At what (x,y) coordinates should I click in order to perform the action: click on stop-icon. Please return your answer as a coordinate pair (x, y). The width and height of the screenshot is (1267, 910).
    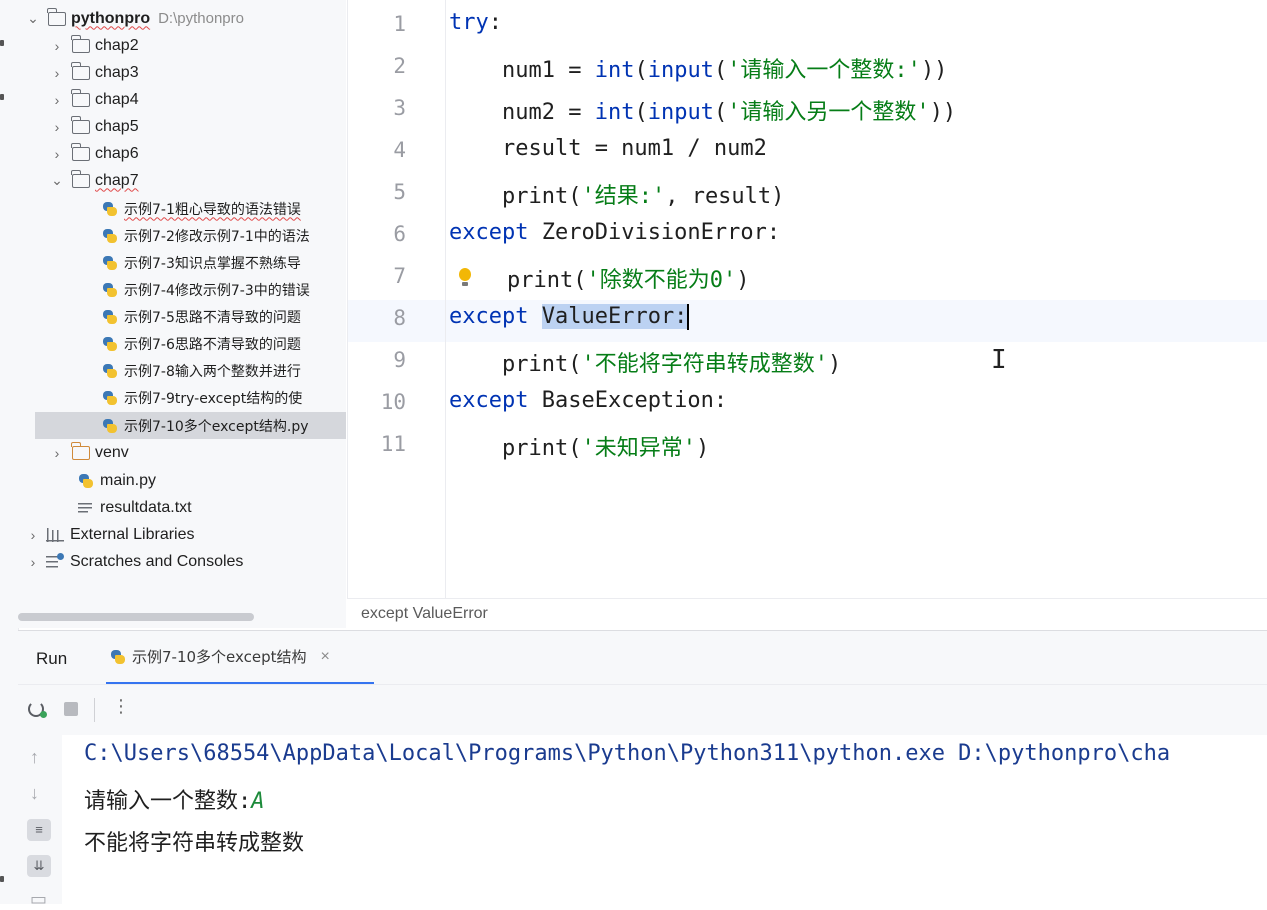
    Looking at the image, I should click on (71, 709).